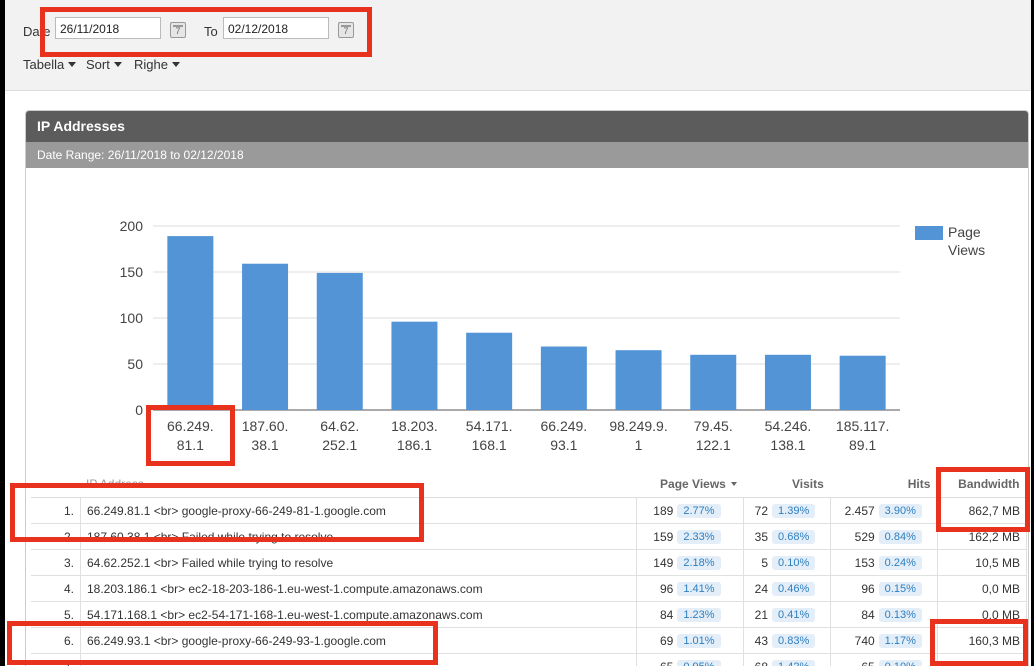  I want to click on row-hits-pct-cell: 0.13%, so click(908, 614).